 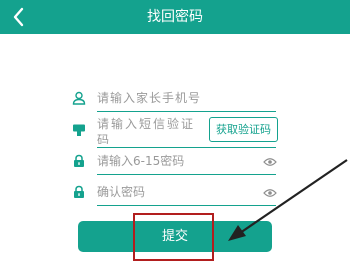 I want to click on sms-code-input: 请输入短信验证码, so click(x=151, y=130).